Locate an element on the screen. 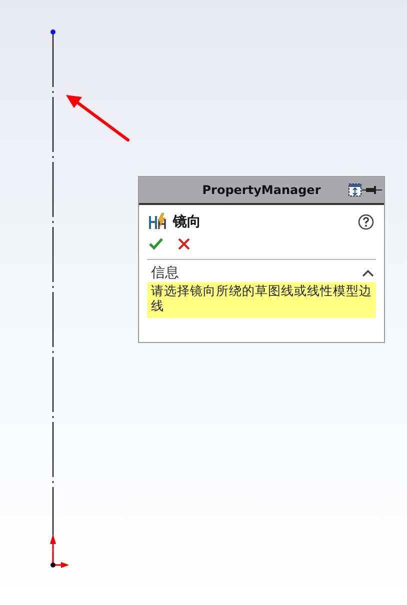 This screenshot has width=407, height=605. origin-axes-icon is located at coordinates (59, 551).